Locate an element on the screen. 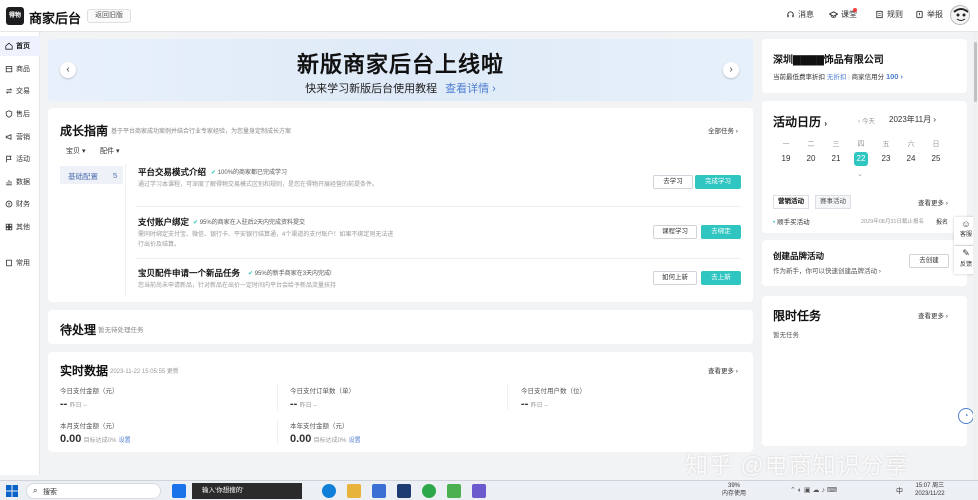  weekday-label: 五 is located at coordinates (886, 144).